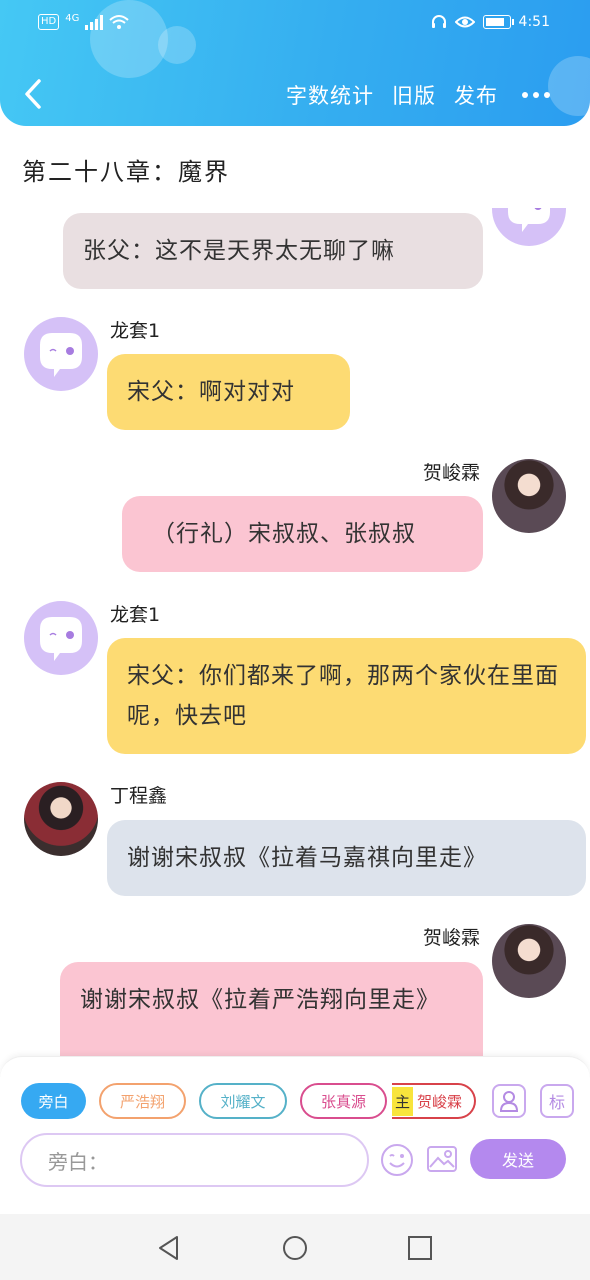  I want to click on role-chip-liu-yaowen: 刘耀文, so click(243, 1101).